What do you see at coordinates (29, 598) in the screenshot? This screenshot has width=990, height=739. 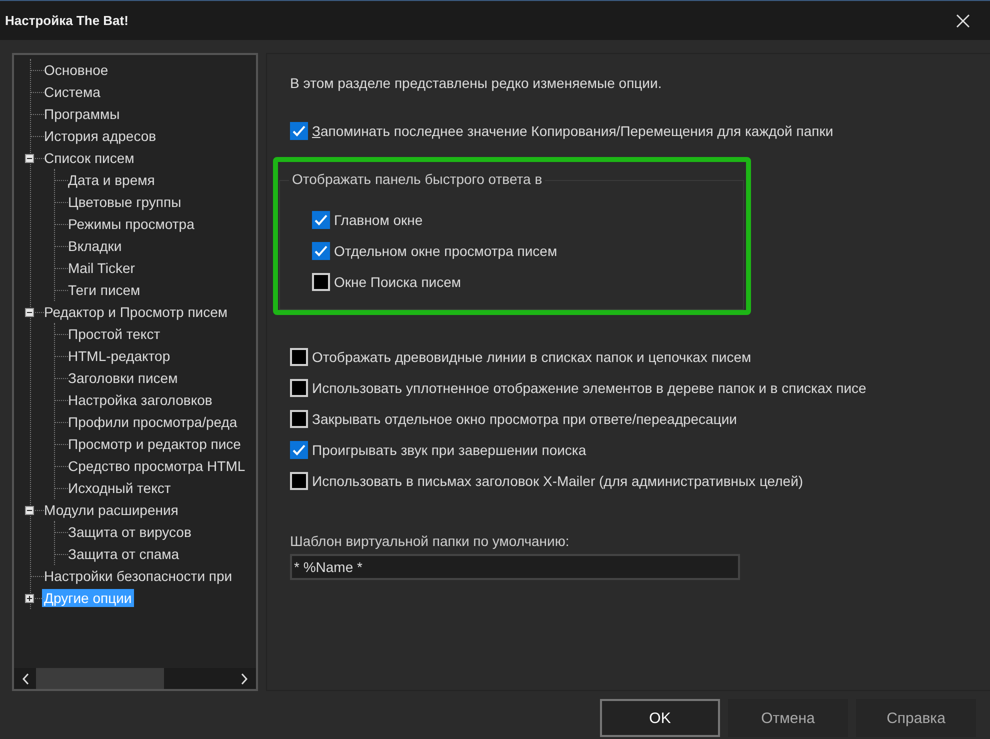 I see `expand-icon` at bounding box center [29, 598].